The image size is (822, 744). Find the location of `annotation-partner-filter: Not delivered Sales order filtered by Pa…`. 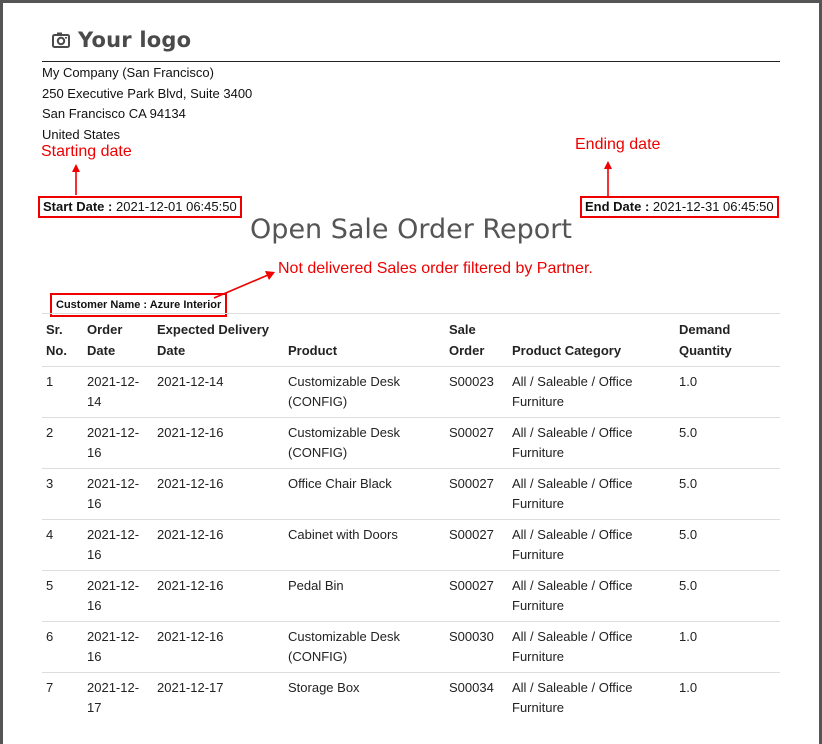

annotation-partner-filter: Not delivered Sales order filtered by Pa… is located at coordinates (435, 268).